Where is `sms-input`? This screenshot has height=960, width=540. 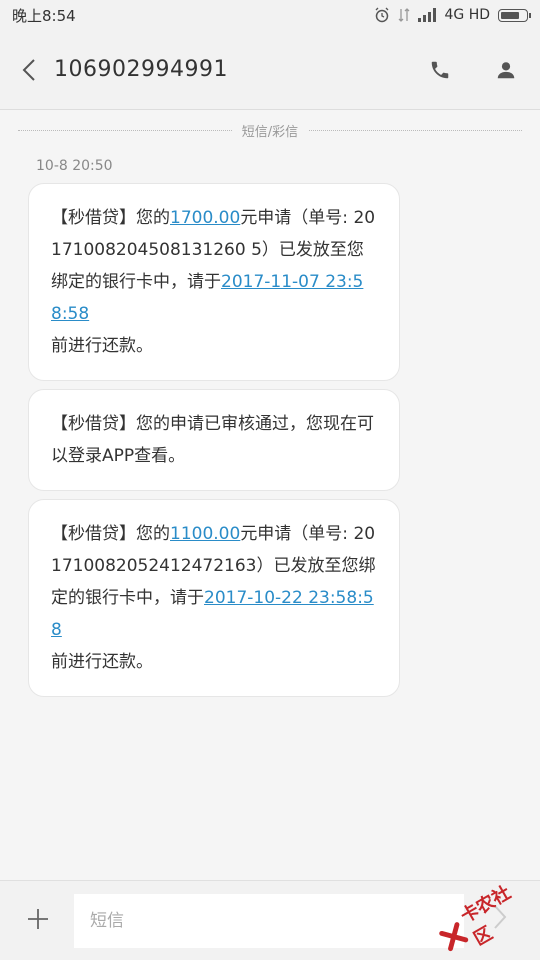
sms-input is located at coordinates (269, 921).